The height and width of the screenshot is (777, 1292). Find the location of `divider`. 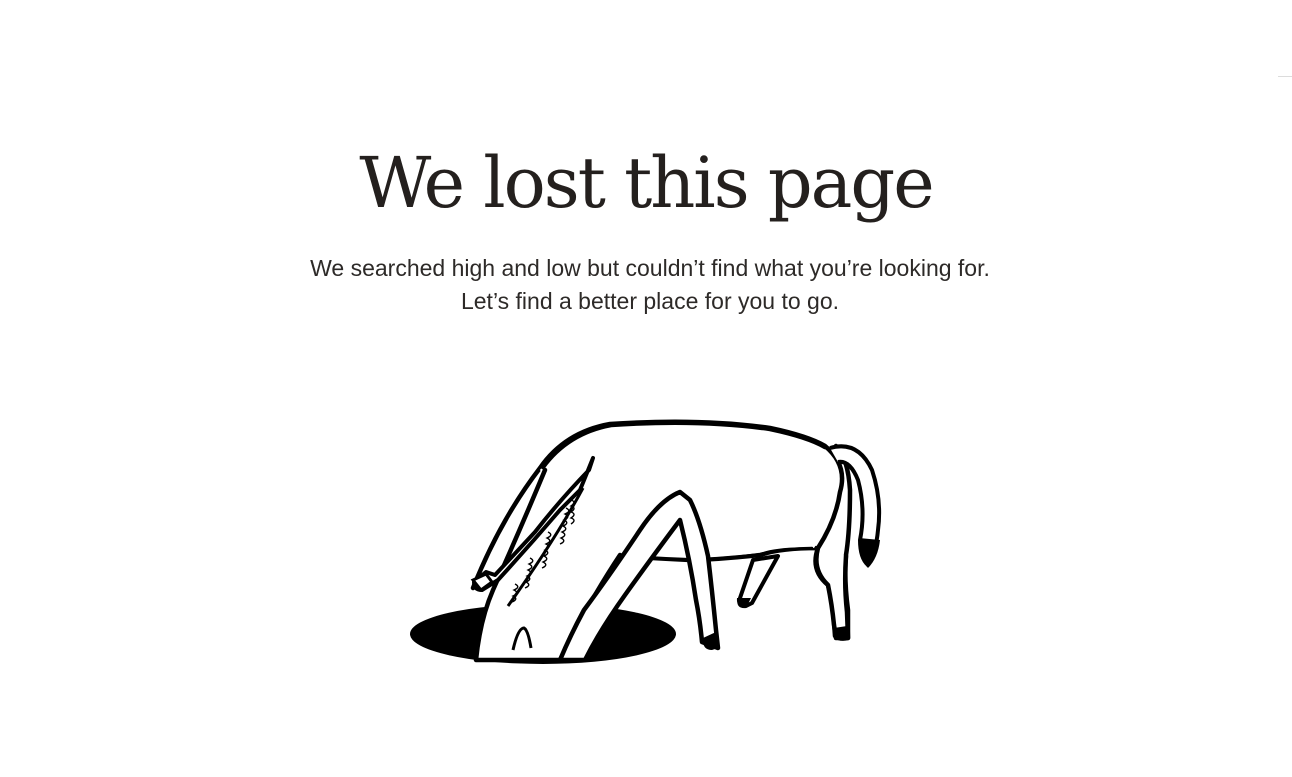

divider is located at coordinates (1285, 76).